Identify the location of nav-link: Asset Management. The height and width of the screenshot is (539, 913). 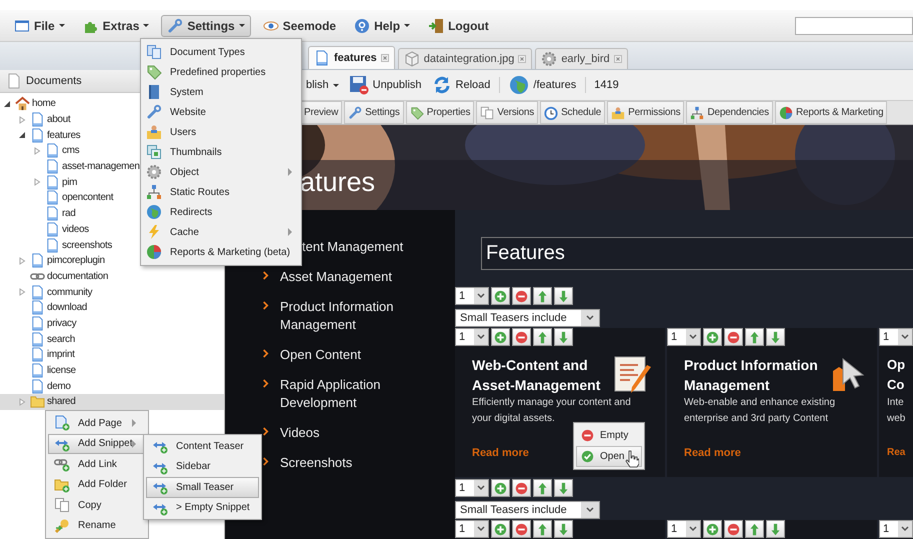
(350, 277).